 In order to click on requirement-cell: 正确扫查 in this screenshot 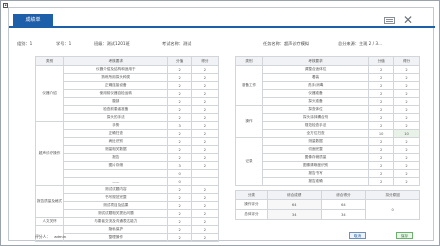, I will do `click(116, 133)`.